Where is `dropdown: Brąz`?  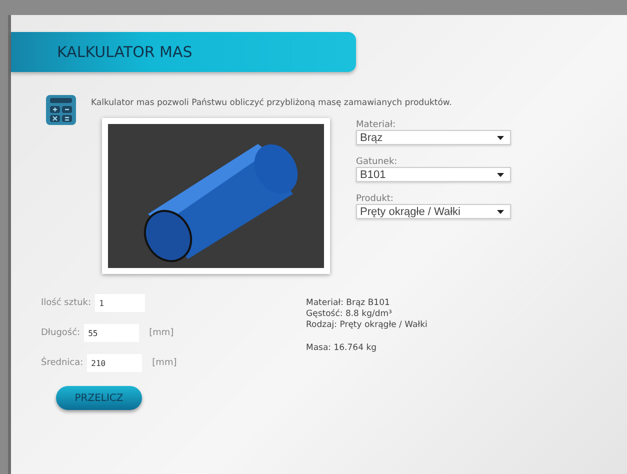
dropdown: Brąz is located at coordinates (433, 137).